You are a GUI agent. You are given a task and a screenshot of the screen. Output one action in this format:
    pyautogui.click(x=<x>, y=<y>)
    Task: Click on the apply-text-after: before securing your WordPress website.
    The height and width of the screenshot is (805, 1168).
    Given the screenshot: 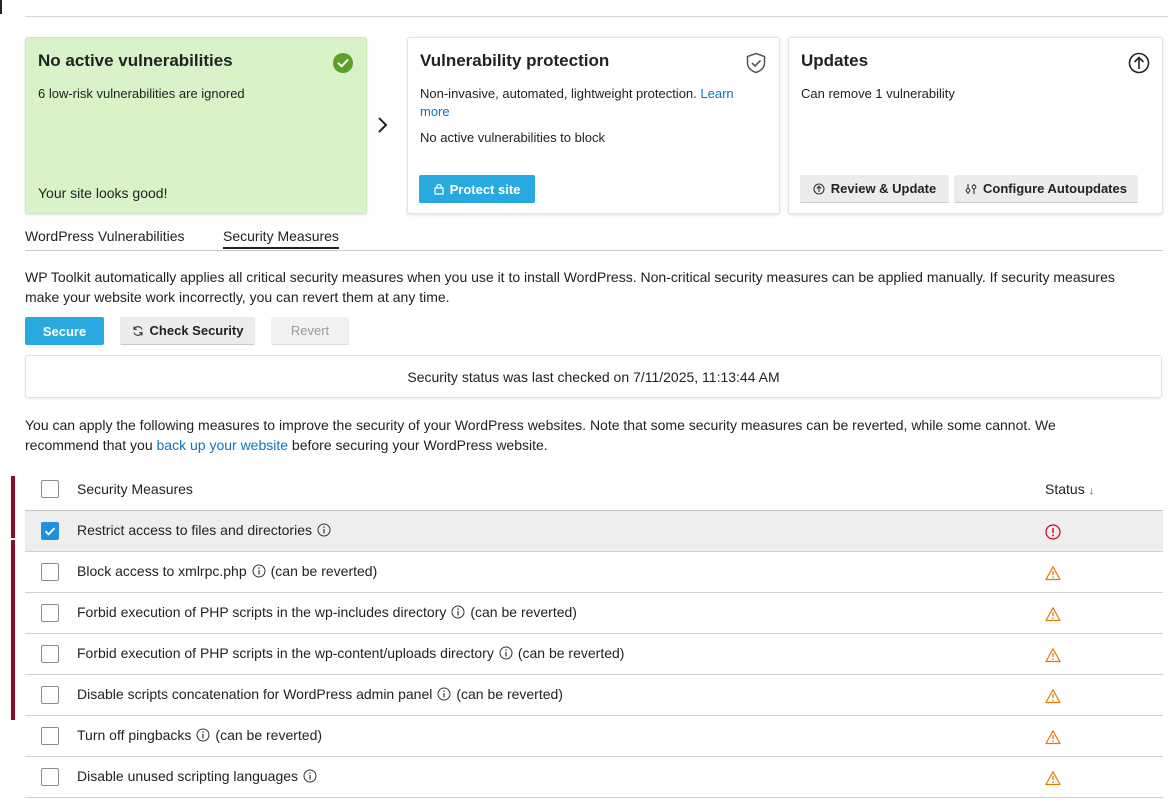 What is the action you would take?
    pyautogui.click(x=418, y=445)
    